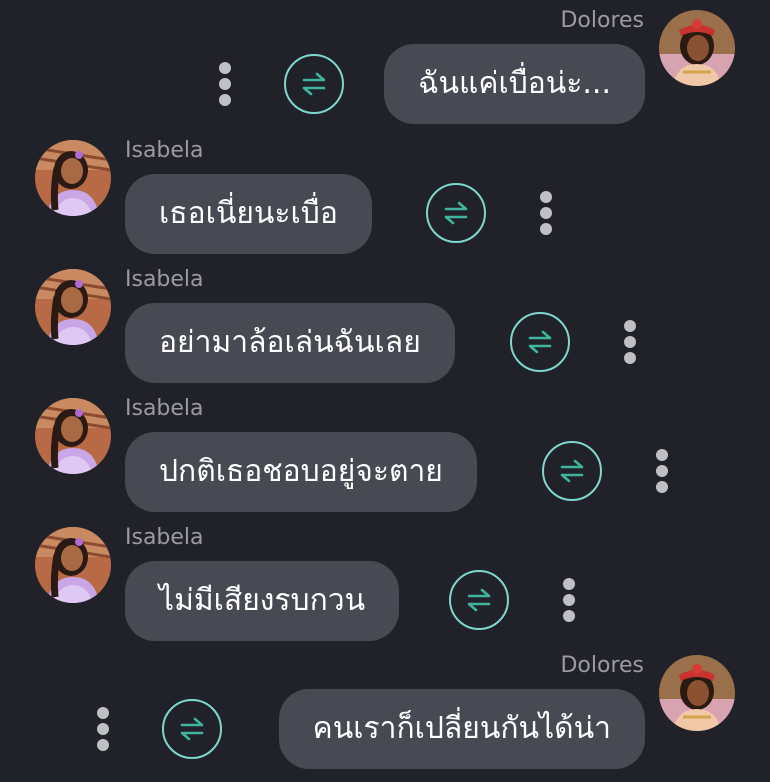 This screenshot has height=782, width=770. Describe the element at coordinates (301, 472) in the screenshot. I see `message-bubble: ปกติเธอชอบอยู่จะตาย` at that location.